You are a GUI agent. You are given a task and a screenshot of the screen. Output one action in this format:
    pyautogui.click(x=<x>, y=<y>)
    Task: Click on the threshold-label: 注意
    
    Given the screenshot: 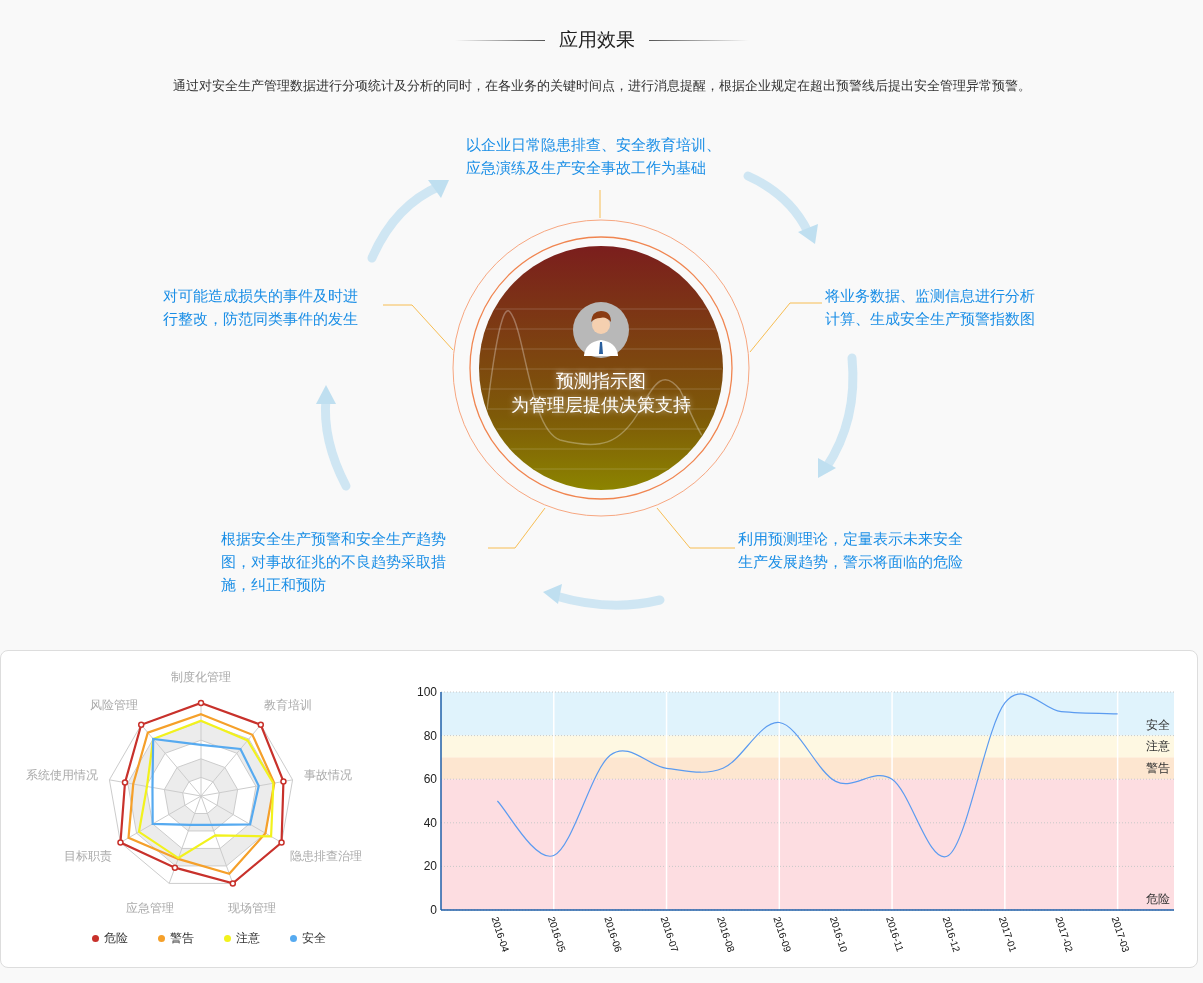 What is the action you would take?
    pyautogui.click(x=1158, y=746)
    